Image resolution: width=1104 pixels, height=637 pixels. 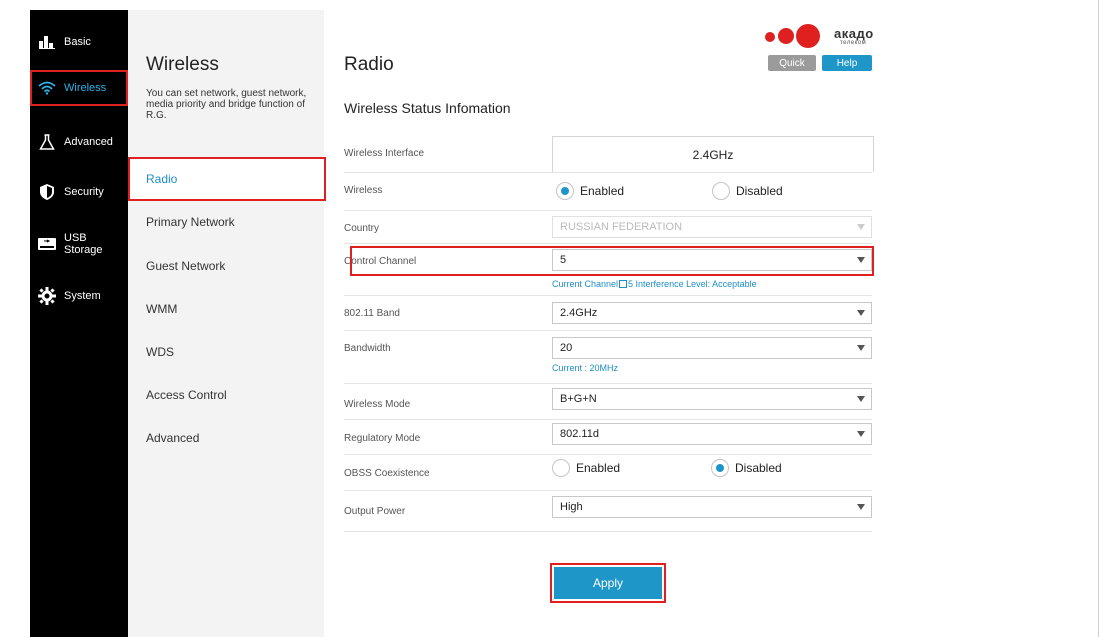 I want to click on field-label: Wireless Mode, so click(x=377, y=404).